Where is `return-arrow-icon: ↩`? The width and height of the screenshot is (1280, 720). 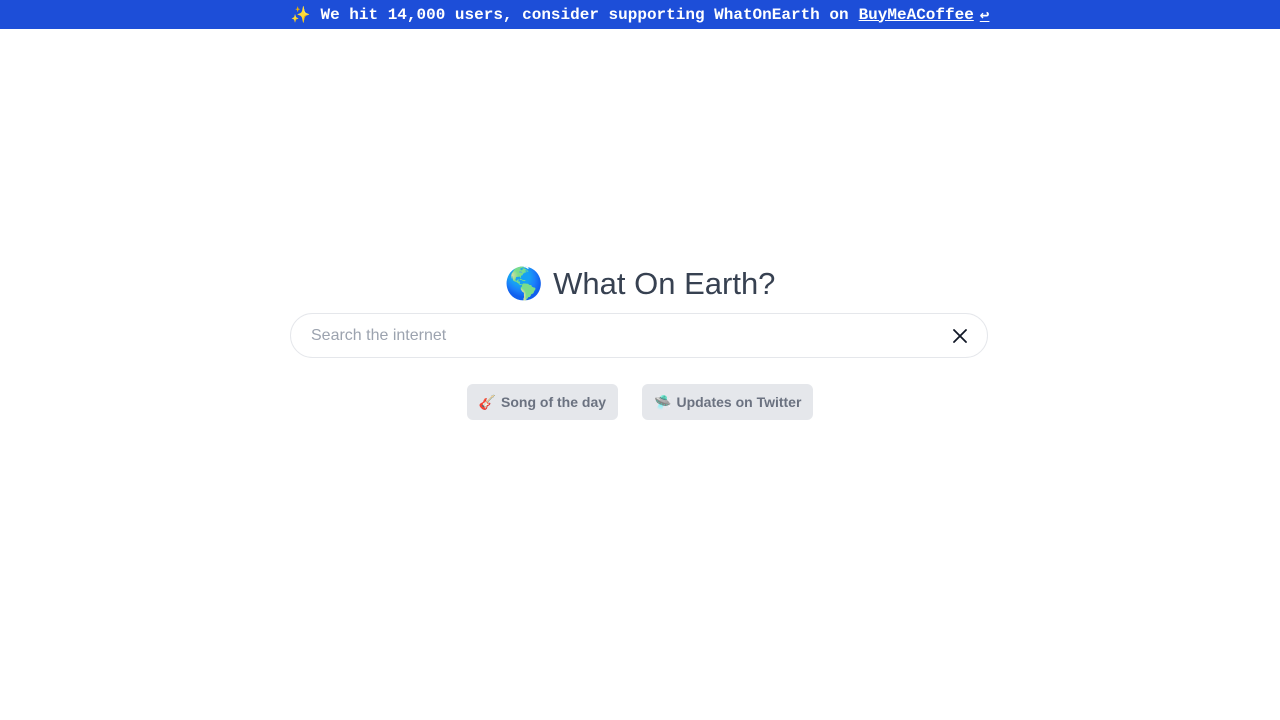
return-arrow-icon: ↩ is located at coordinates (985, 15).